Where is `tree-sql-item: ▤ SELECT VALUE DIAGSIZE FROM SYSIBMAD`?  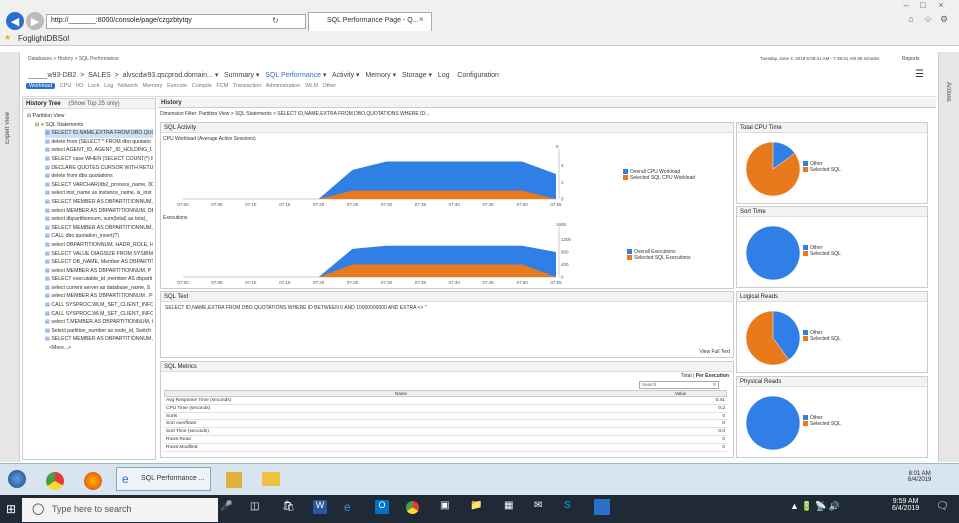
tree-sql-item: ▤ SELECT VALUE DIAGSIZE FROM SYSIBMAD is located at coordinates (99, 254).